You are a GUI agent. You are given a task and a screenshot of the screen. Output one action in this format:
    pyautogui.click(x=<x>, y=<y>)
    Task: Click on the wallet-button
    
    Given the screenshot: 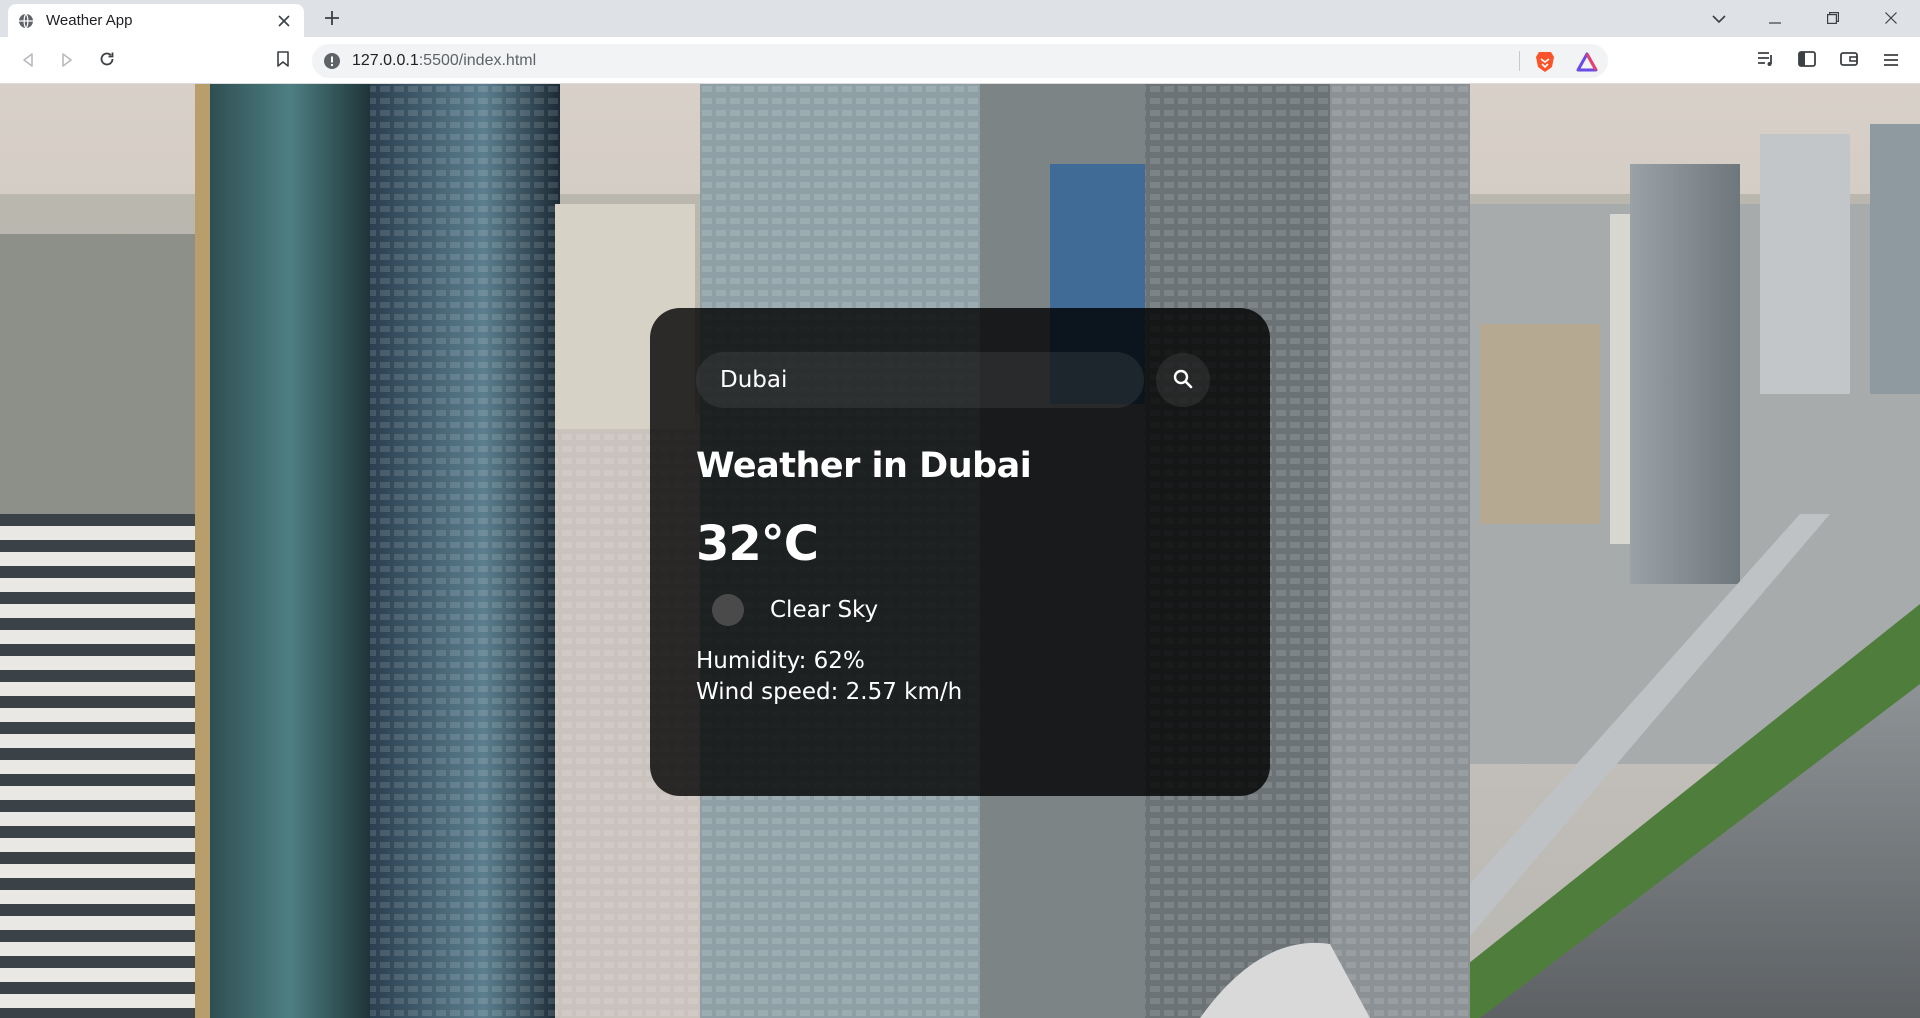 What is the action you would take?
    pyautogui.click(x=1849, y=61)
    